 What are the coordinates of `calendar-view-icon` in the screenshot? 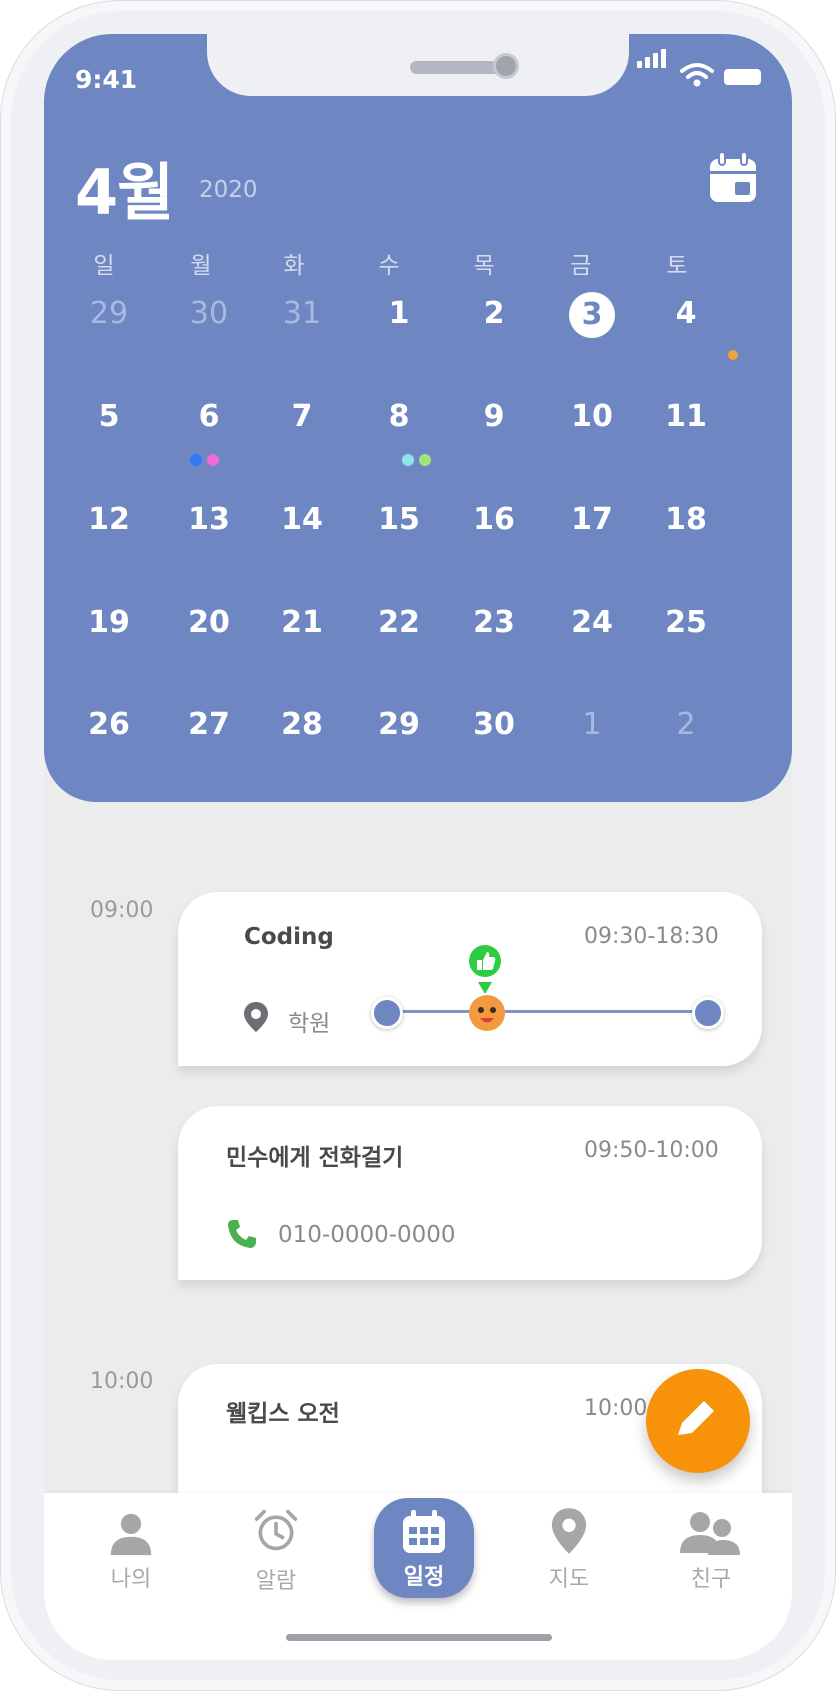 It's located at (733, 177).